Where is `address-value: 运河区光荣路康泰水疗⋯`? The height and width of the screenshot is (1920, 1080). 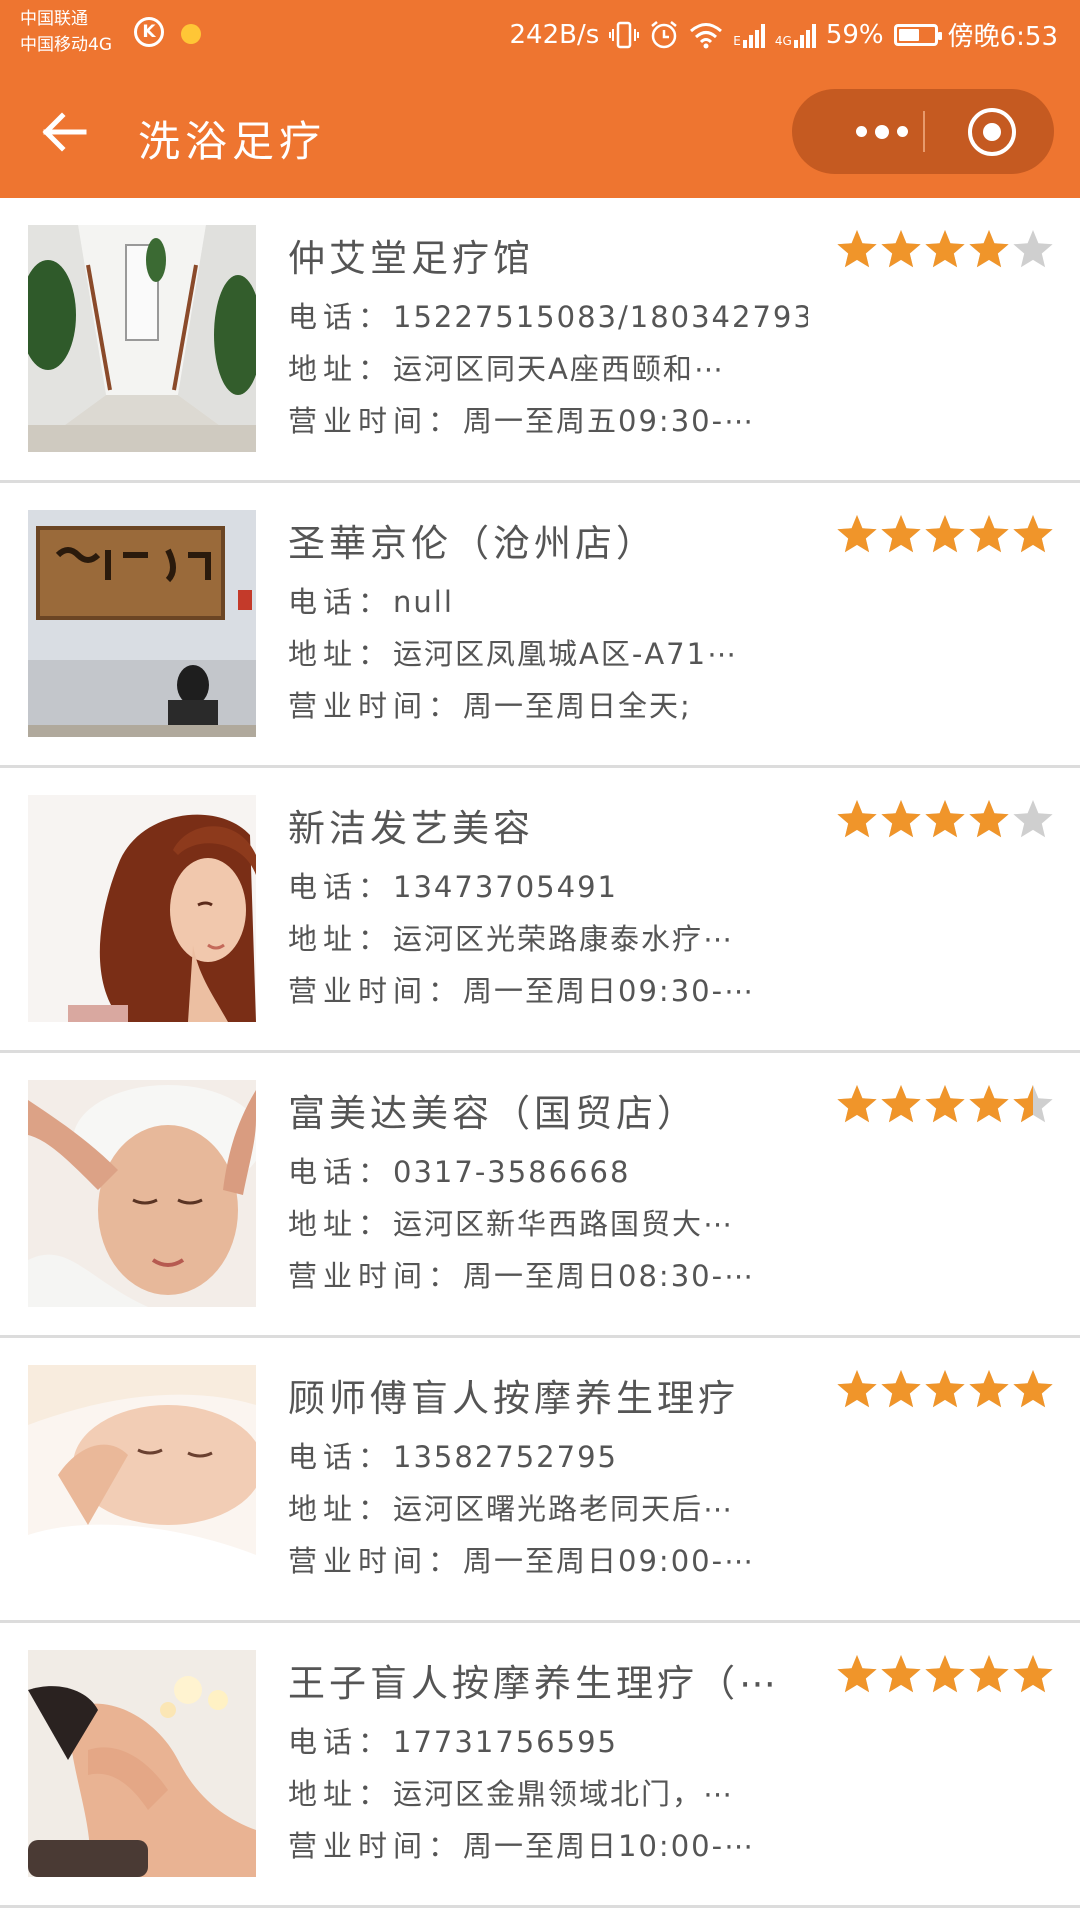 address-value: 运河区光荣路康泰水疗⋯ is located at coordinates (564, 939).